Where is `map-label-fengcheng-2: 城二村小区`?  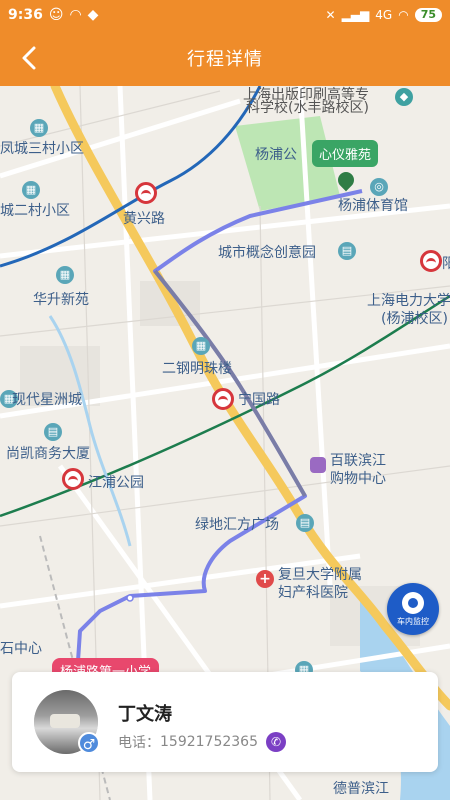
map-label-fengcheng-2: 城二村小区 is located at coordinates (35, 211).